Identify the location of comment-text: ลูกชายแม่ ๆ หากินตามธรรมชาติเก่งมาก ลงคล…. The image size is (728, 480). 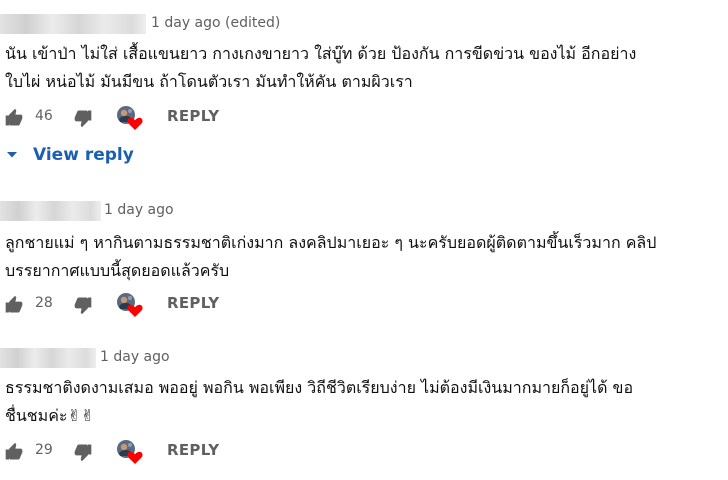
(365, 257).